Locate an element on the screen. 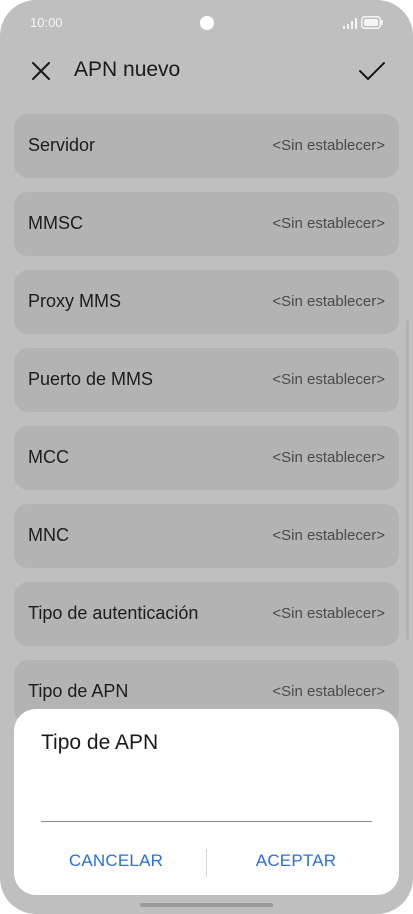 This screenshot has height=914, width=413. setting-label: Proxy MMS is located at coordinates (75, 301).